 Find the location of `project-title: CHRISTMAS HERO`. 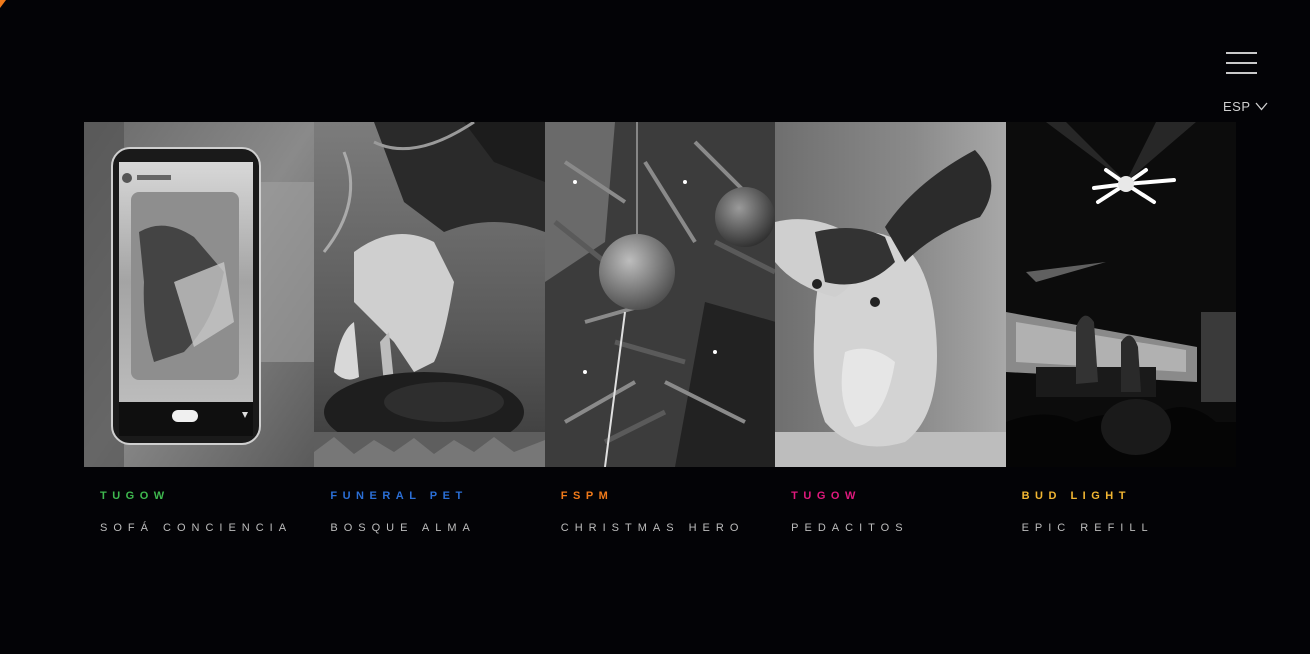

project-title: CHRISTMAS HERO is located at coordinates (652, 528).